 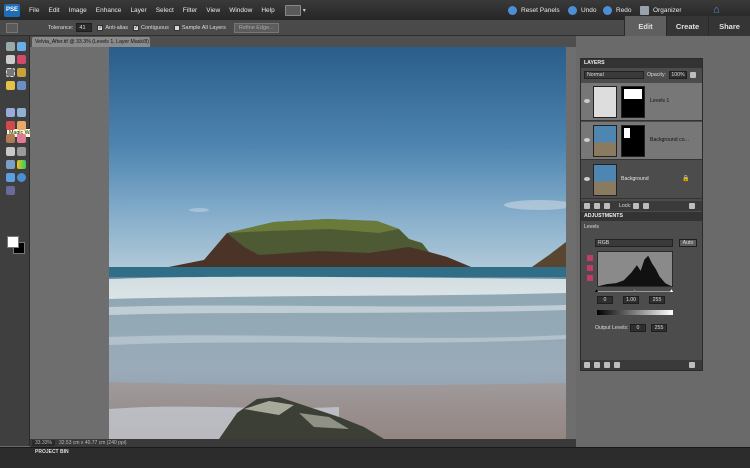 I want to click on undo-button: Undo, so click(x=582, y=10).